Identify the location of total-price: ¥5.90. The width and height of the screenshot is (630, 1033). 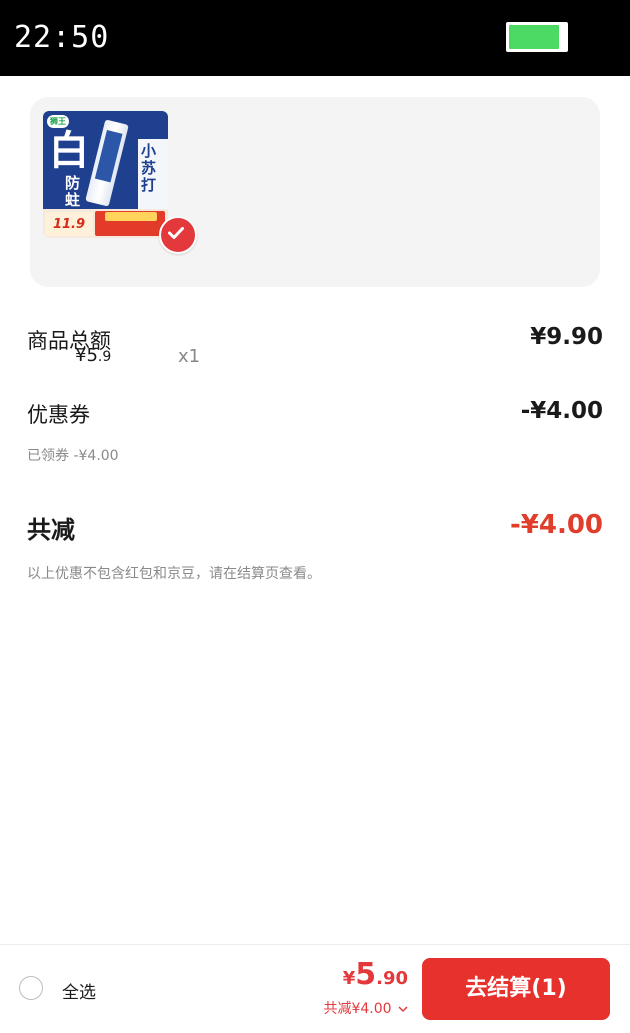
(375, 974).